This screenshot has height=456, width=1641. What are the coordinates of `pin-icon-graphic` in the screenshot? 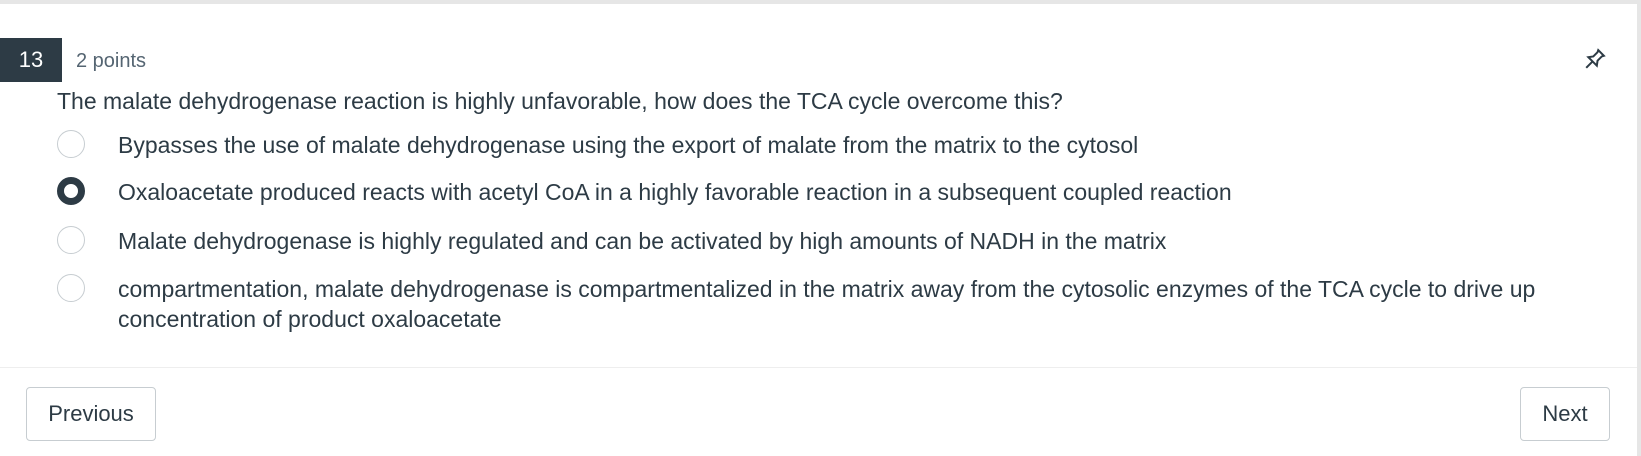 It's located at (1595, 58).